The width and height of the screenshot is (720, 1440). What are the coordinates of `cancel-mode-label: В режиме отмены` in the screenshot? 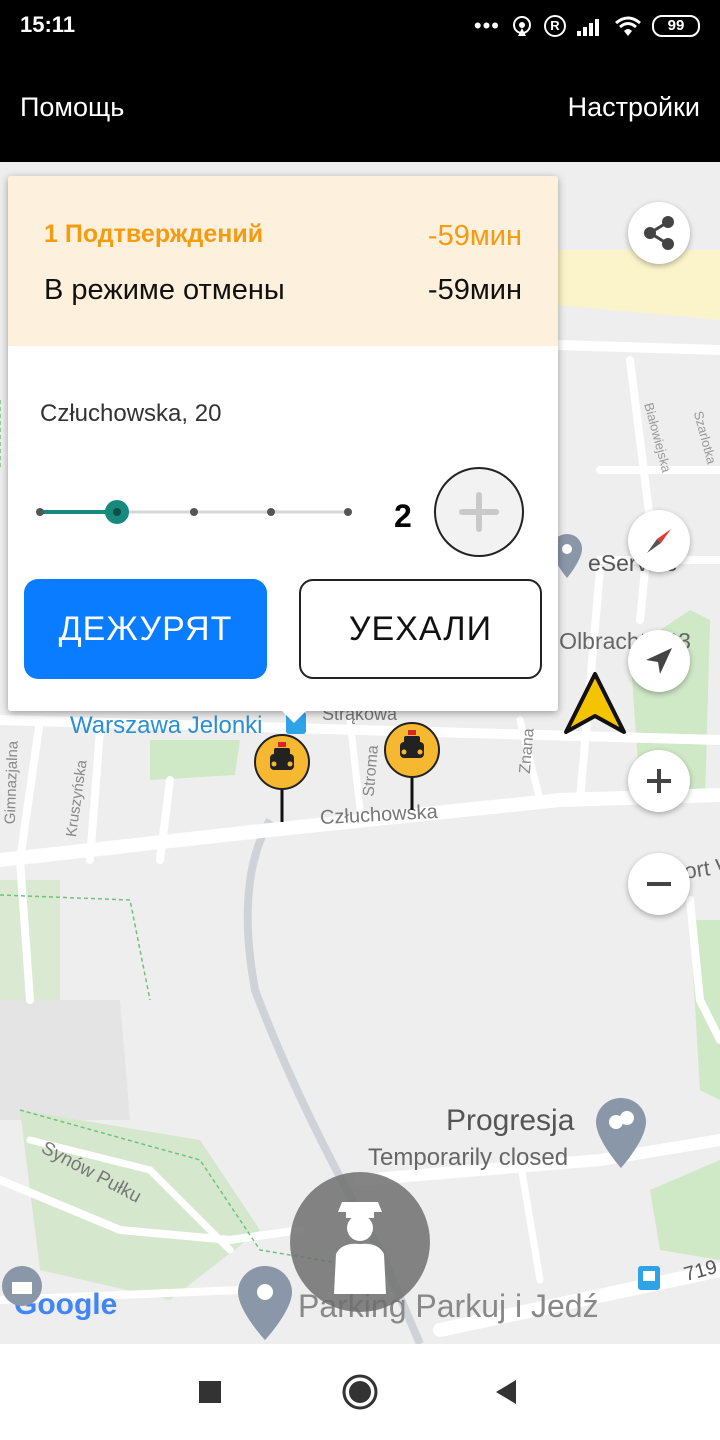 It's located at (164, 290).